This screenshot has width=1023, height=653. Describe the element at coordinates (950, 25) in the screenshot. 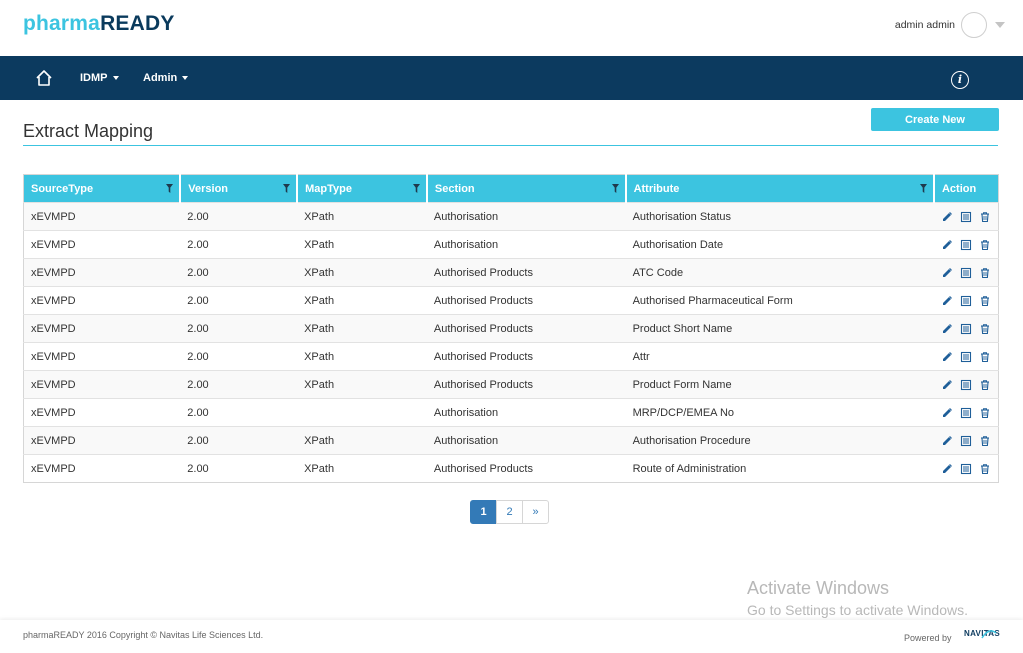

I see `user-menu: admin admin` at that location.